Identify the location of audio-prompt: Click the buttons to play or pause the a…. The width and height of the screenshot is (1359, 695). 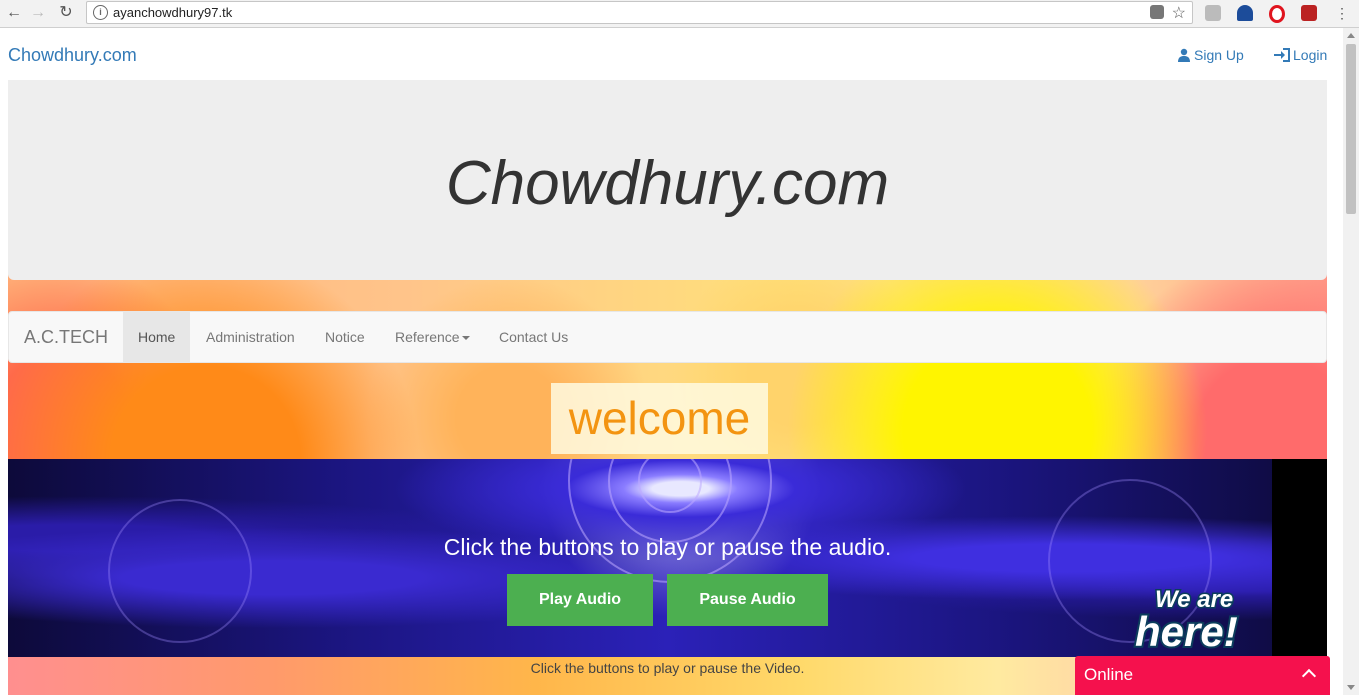
(667, 547).